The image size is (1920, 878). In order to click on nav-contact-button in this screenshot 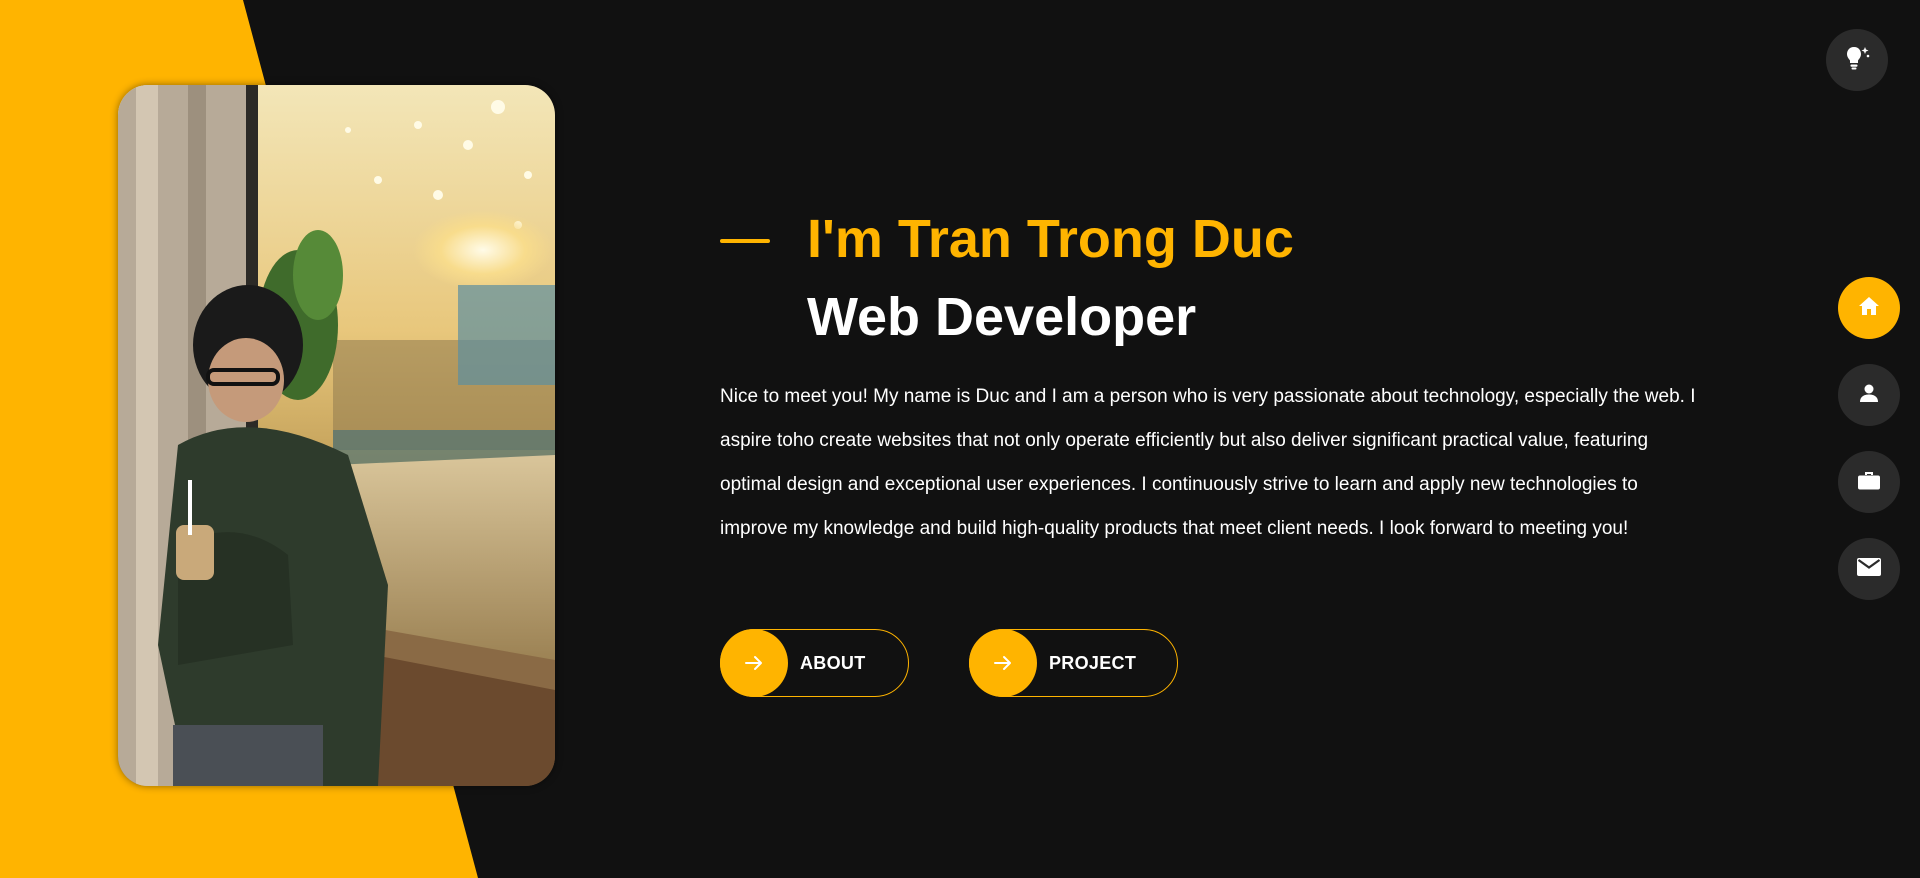, I will do `click(1869, 569)`.